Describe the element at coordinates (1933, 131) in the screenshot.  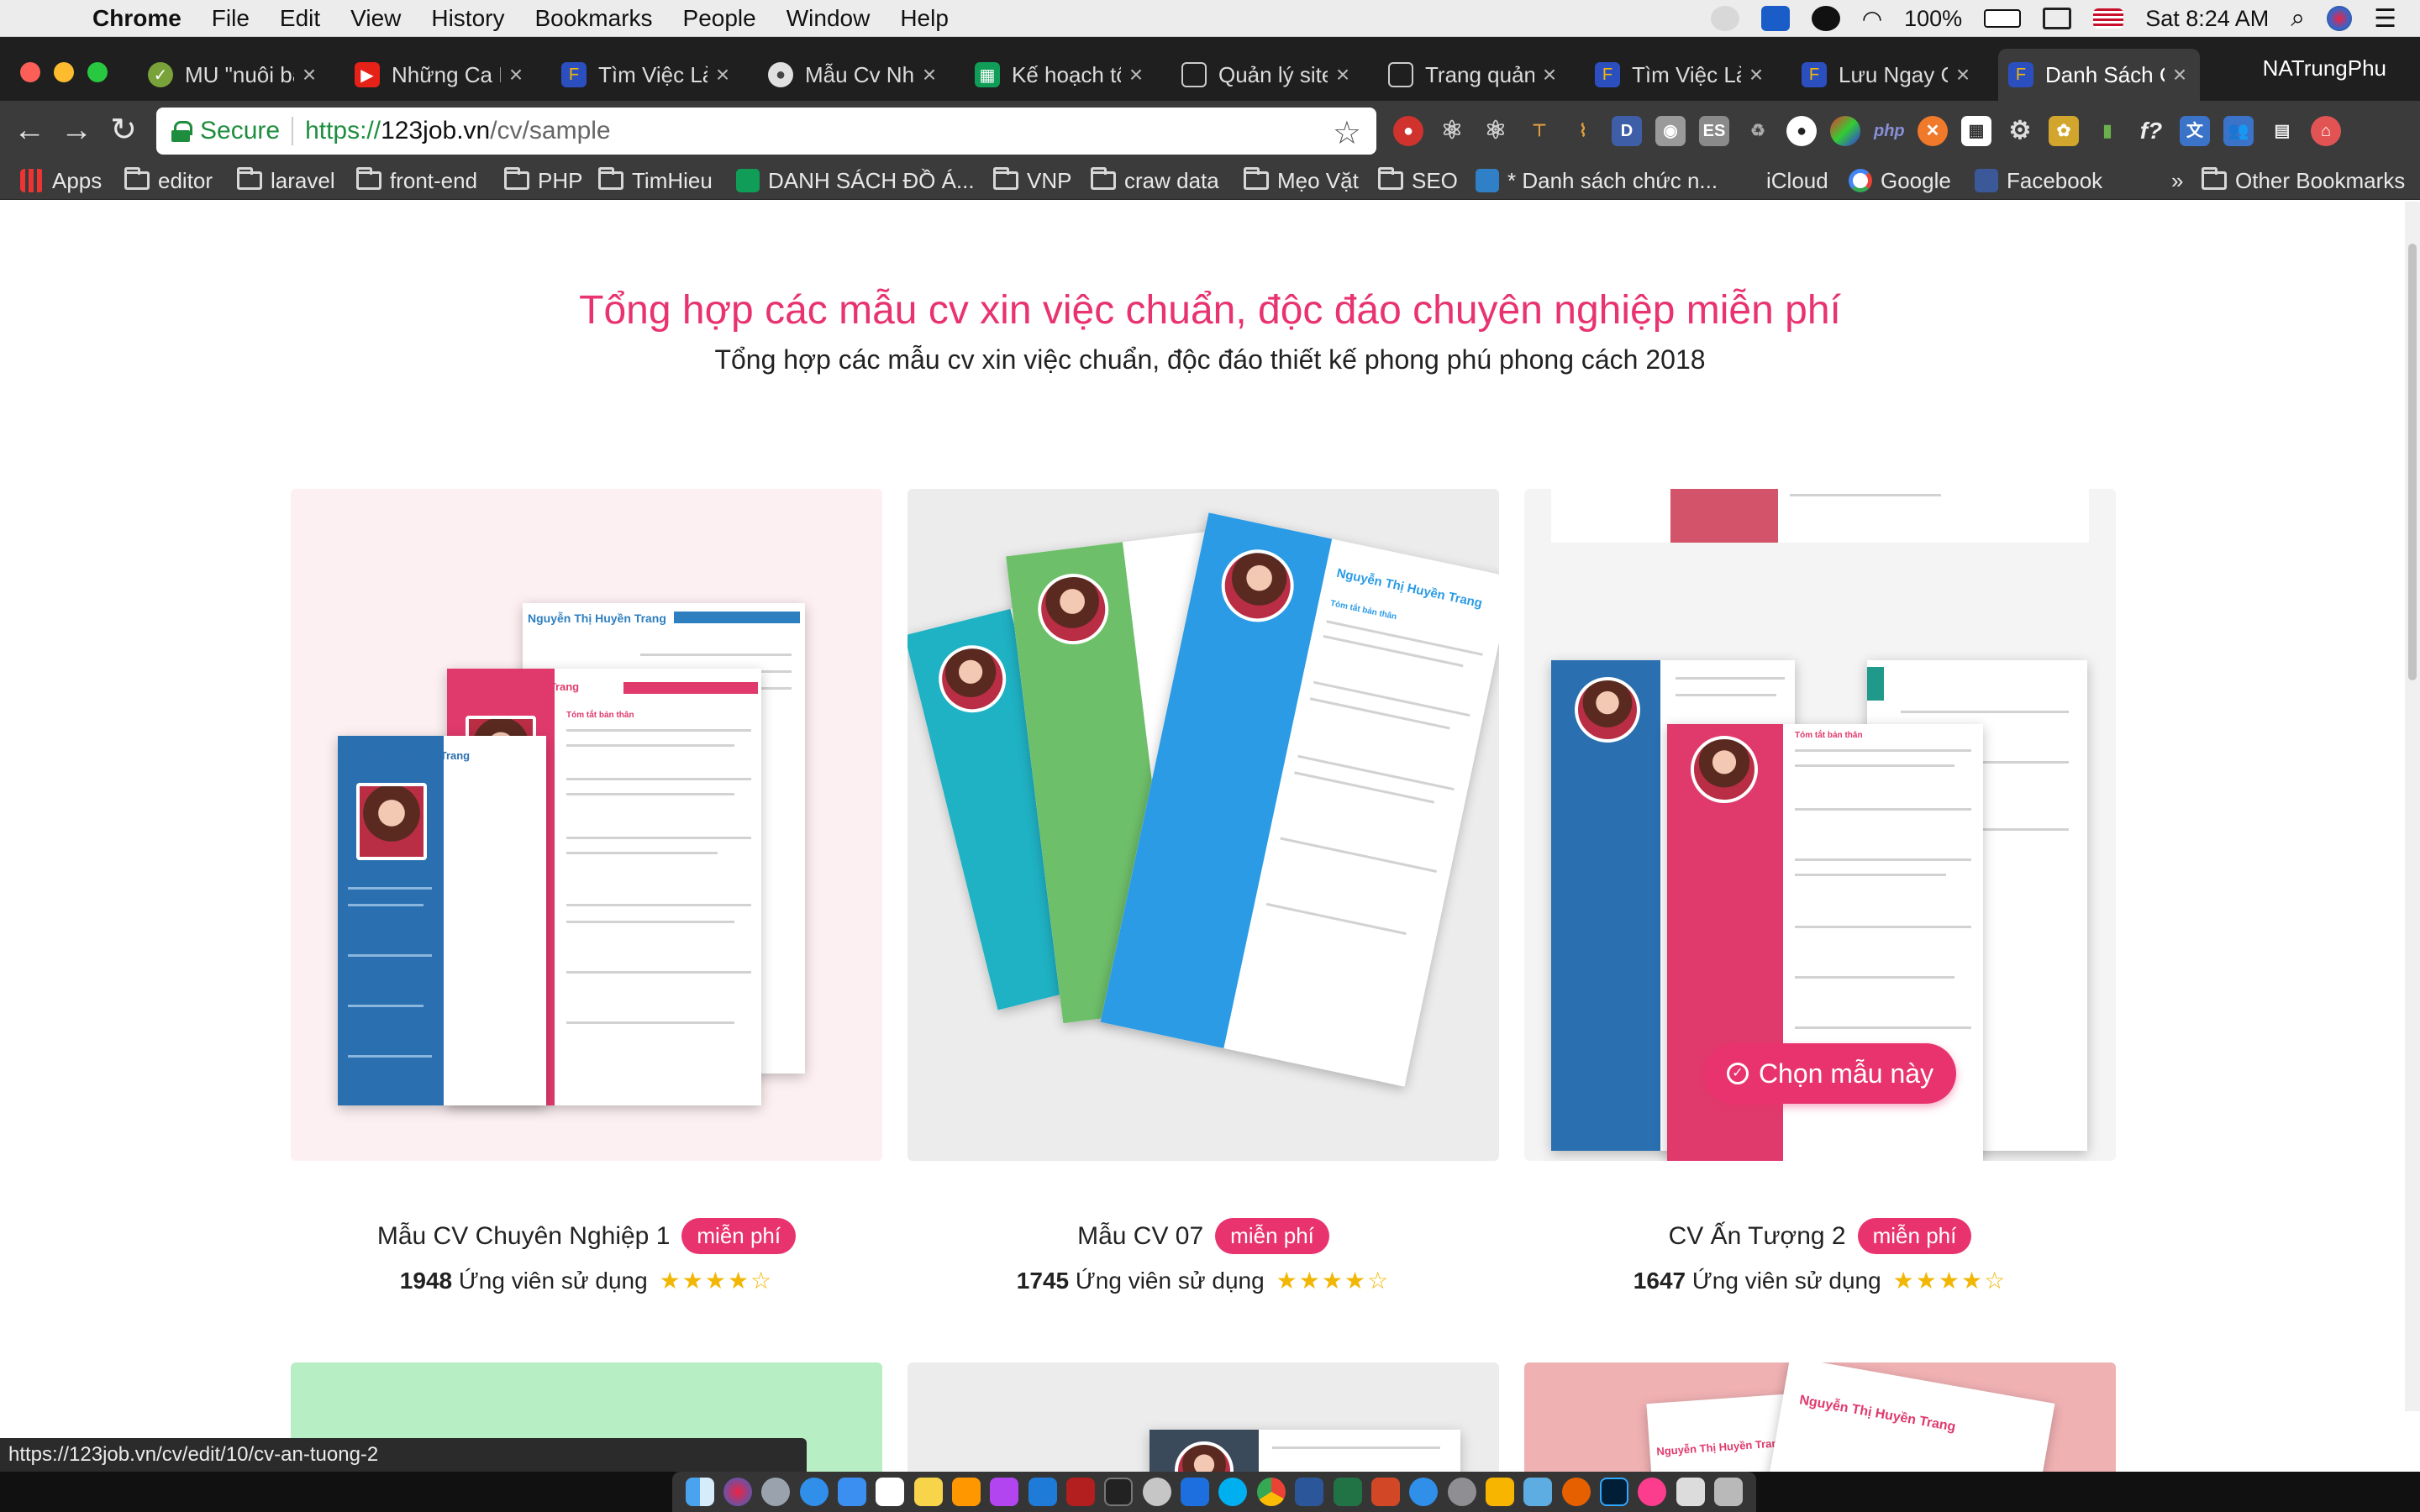
I see `extension-orange-icon: ✕` at that location.